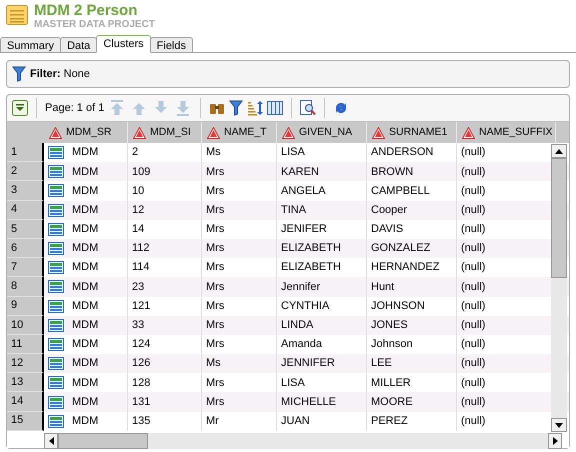  I want to click on scroll-left-icon, so click(51, 441).